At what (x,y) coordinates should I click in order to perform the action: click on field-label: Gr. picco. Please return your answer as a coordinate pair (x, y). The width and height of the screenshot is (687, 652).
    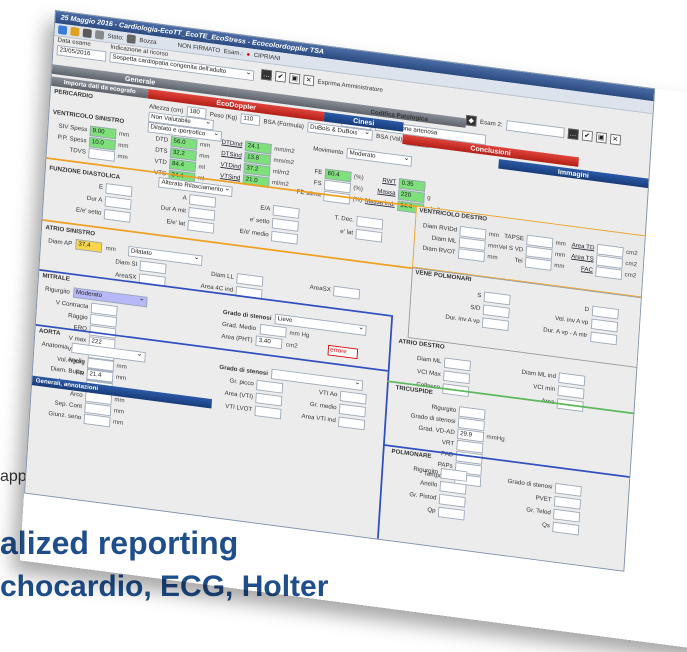
    Looking at the image, I should click on (241, 382).